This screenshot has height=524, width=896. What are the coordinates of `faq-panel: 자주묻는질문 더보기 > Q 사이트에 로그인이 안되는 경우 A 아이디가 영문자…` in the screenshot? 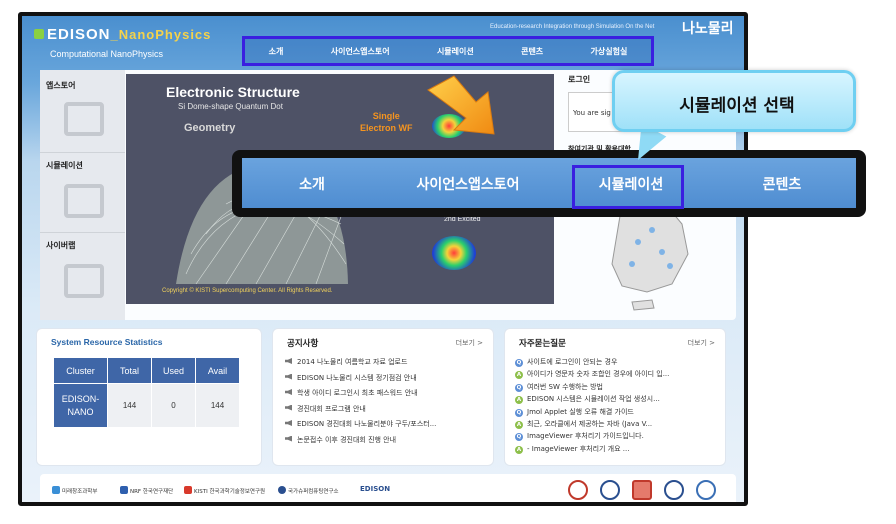 It's located at (615, 397).